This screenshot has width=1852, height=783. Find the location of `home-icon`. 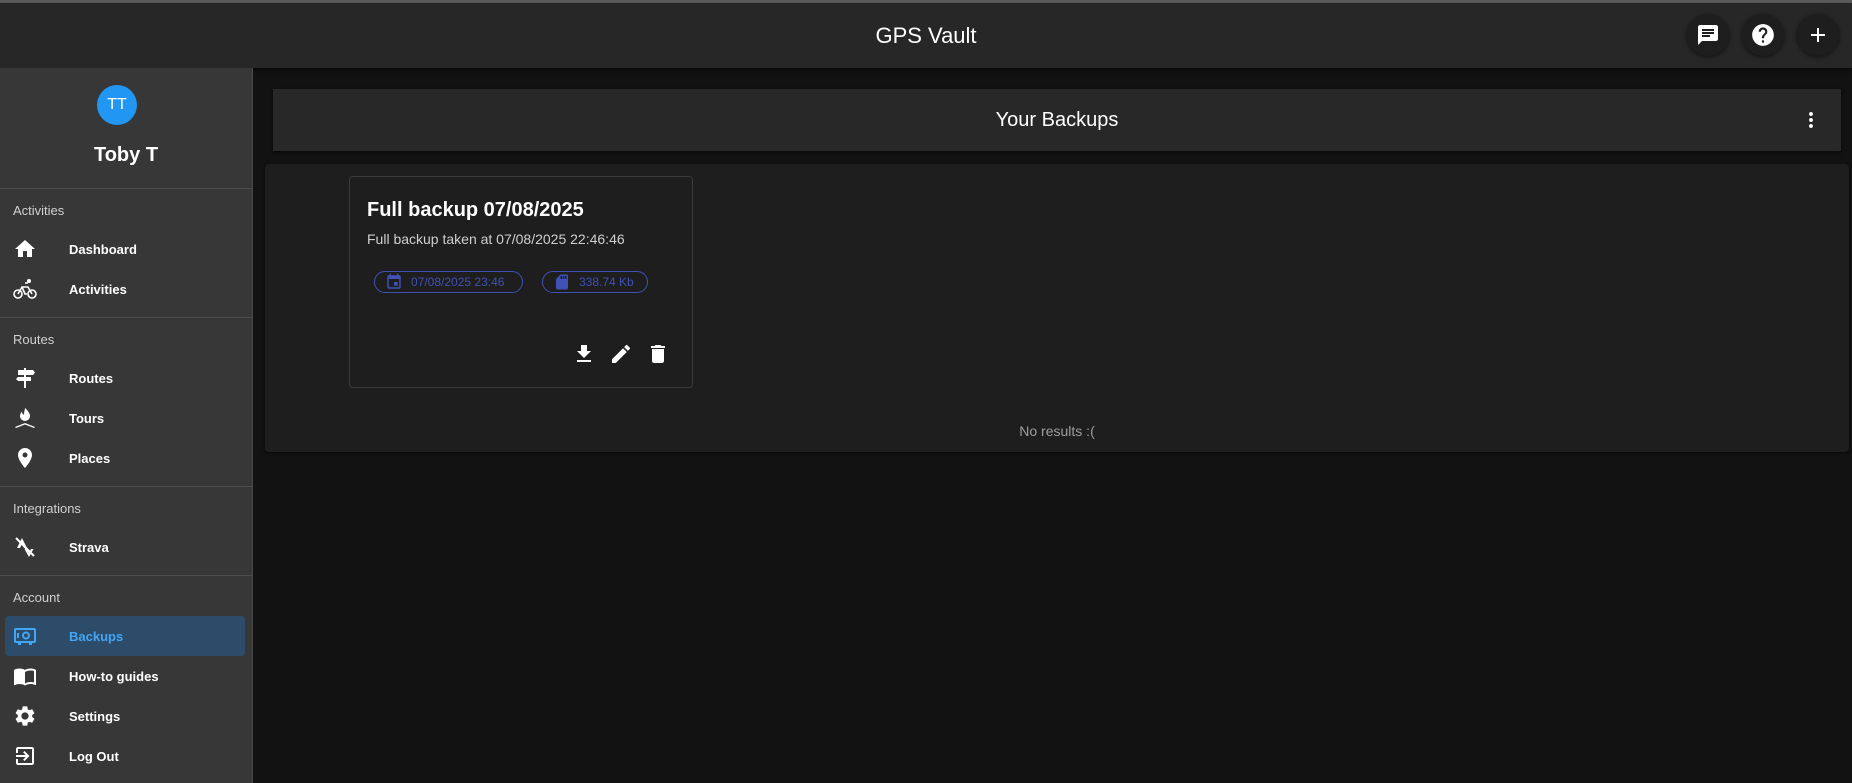

home-icon is located at coordinates (25, 248).